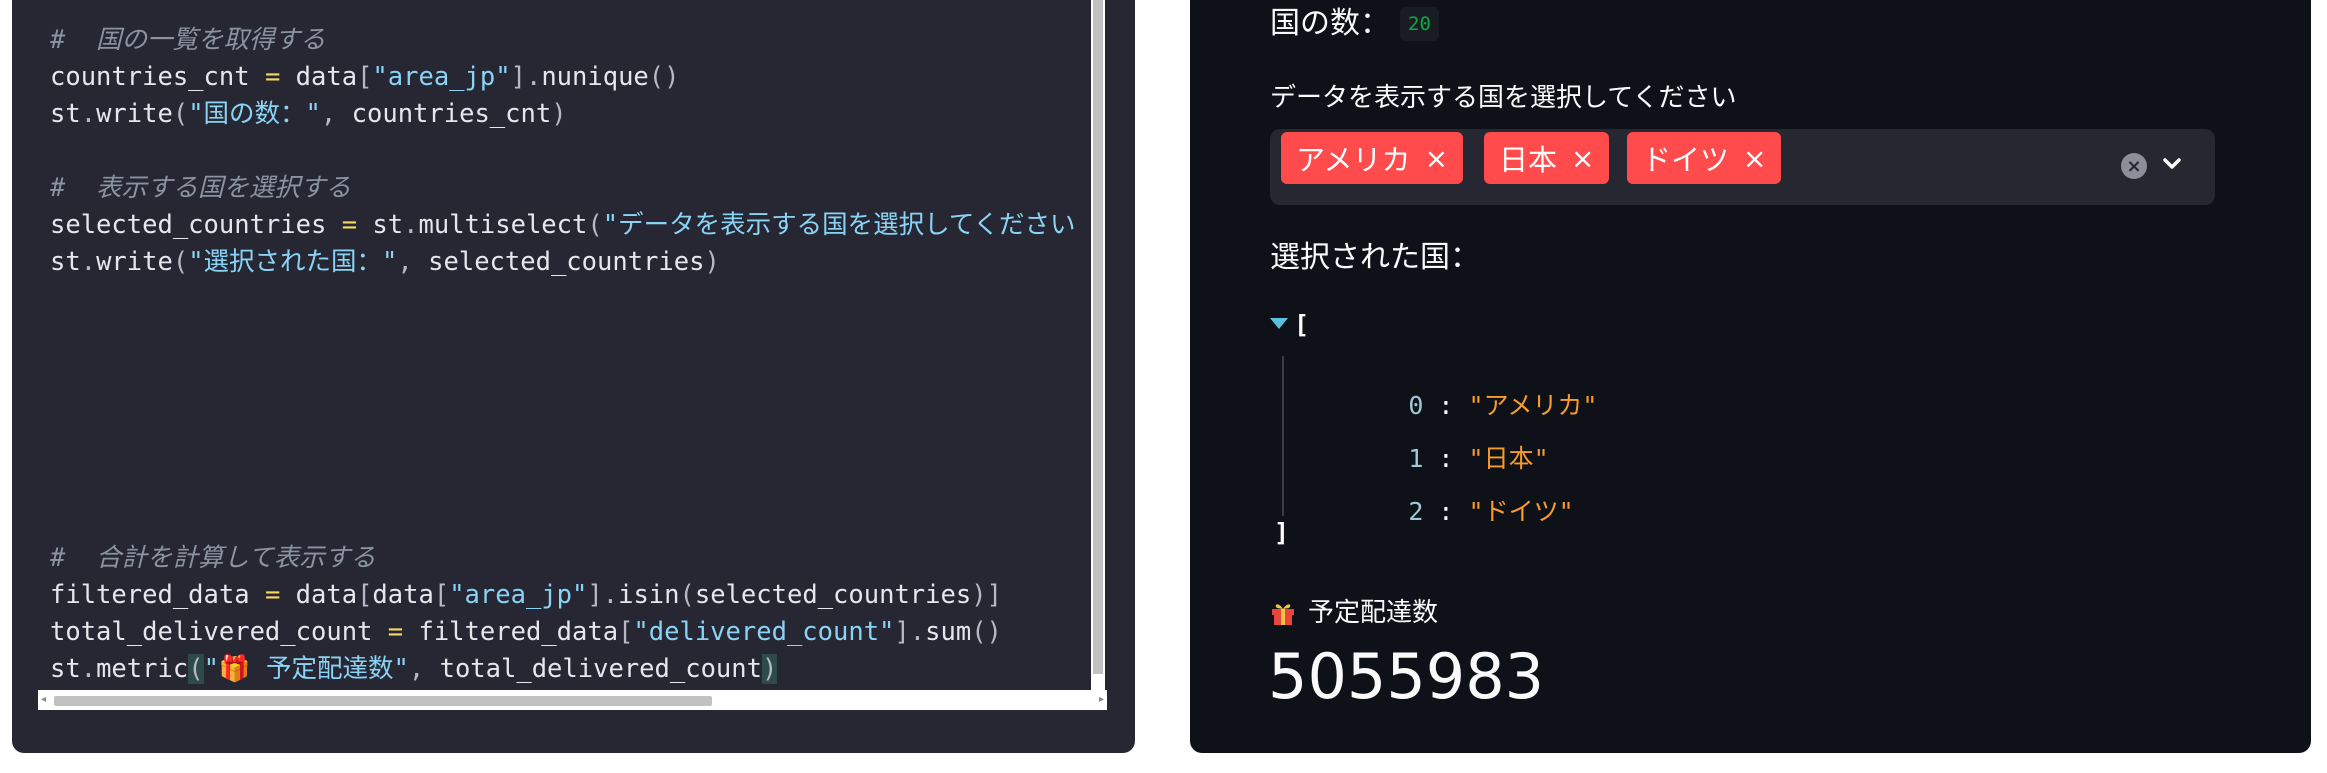 Image resolution: width=2327 pixels, height=773 pixels. What do you see at coordinates (503, 225) in the screenshot?
I see `code-token: multiselect` at bounding box center [503, 225].